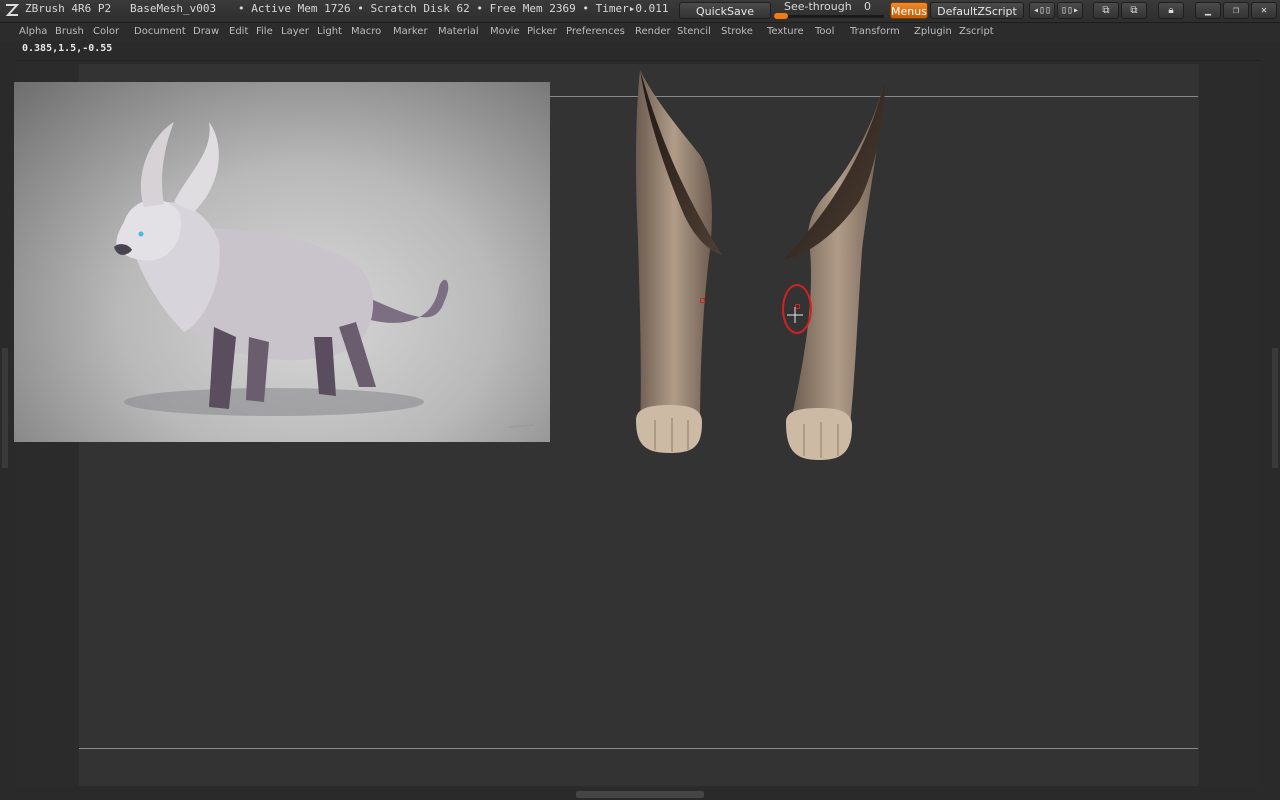  Describe the element at coordinates (410, 31) in the screenshot. I see `menu-marker: Marker` at that location.